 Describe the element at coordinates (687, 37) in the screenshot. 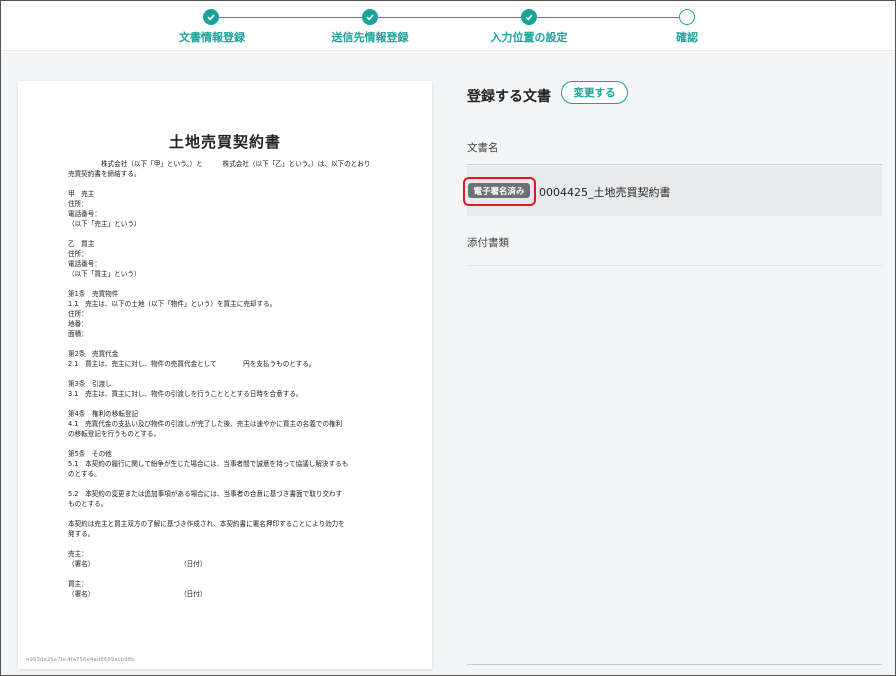

I see `step-label-confirm: 確認` at that location.